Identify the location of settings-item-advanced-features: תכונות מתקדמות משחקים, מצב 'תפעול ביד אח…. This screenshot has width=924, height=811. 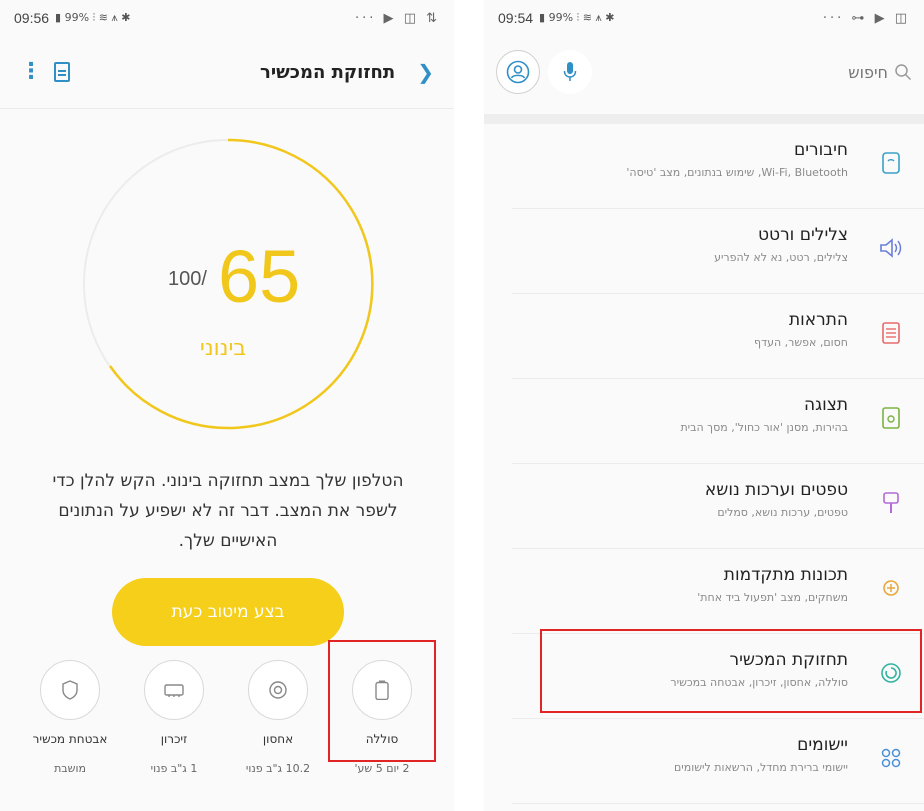
(718, 591).